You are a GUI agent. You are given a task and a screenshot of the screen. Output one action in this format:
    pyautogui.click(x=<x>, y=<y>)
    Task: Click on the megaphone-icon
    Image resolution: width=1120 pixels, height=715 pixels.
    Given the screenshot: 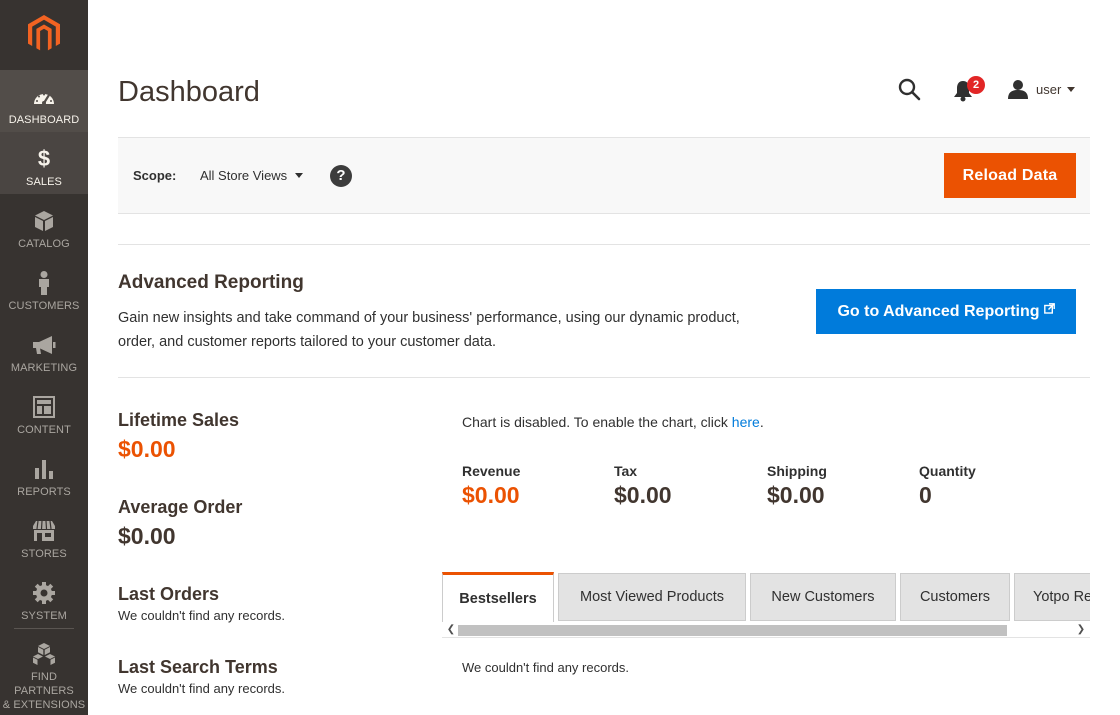 What is the action you would take?
    pyautogui.click(x=44, y=345)
    